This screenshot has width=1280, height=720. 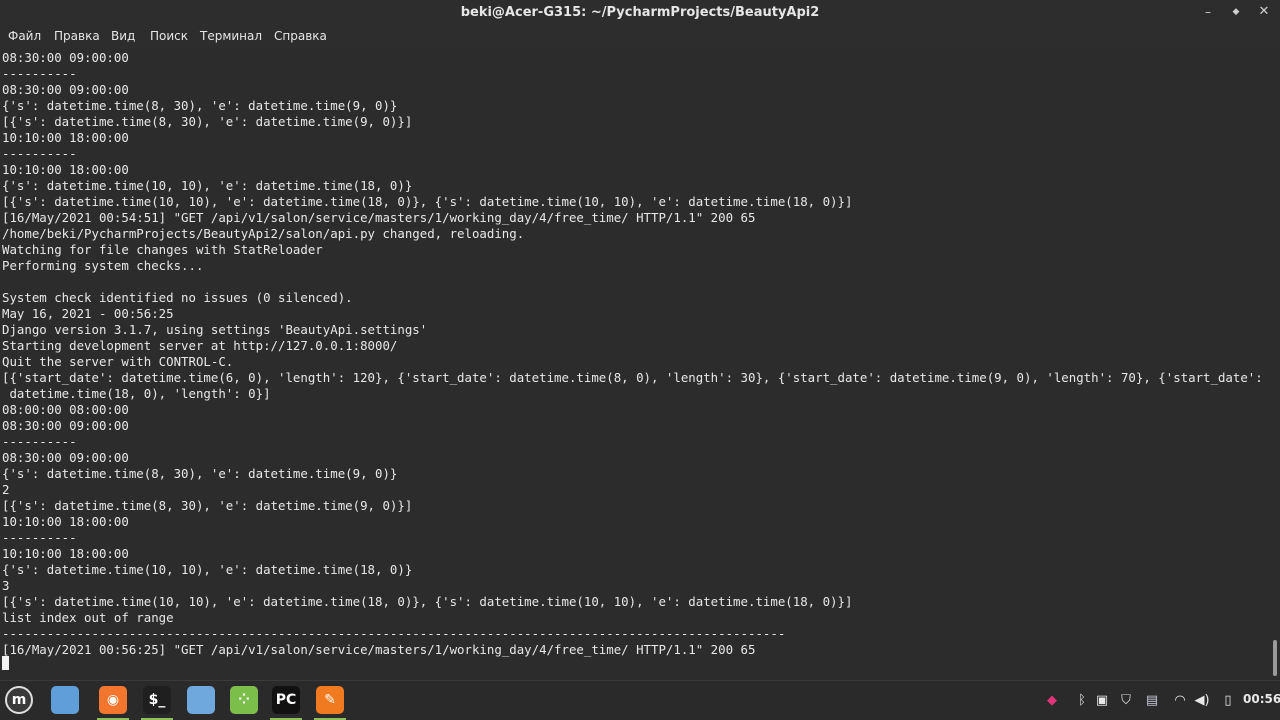 I want to click on pycharm-launcher: PC, so click(x=286, y=702).